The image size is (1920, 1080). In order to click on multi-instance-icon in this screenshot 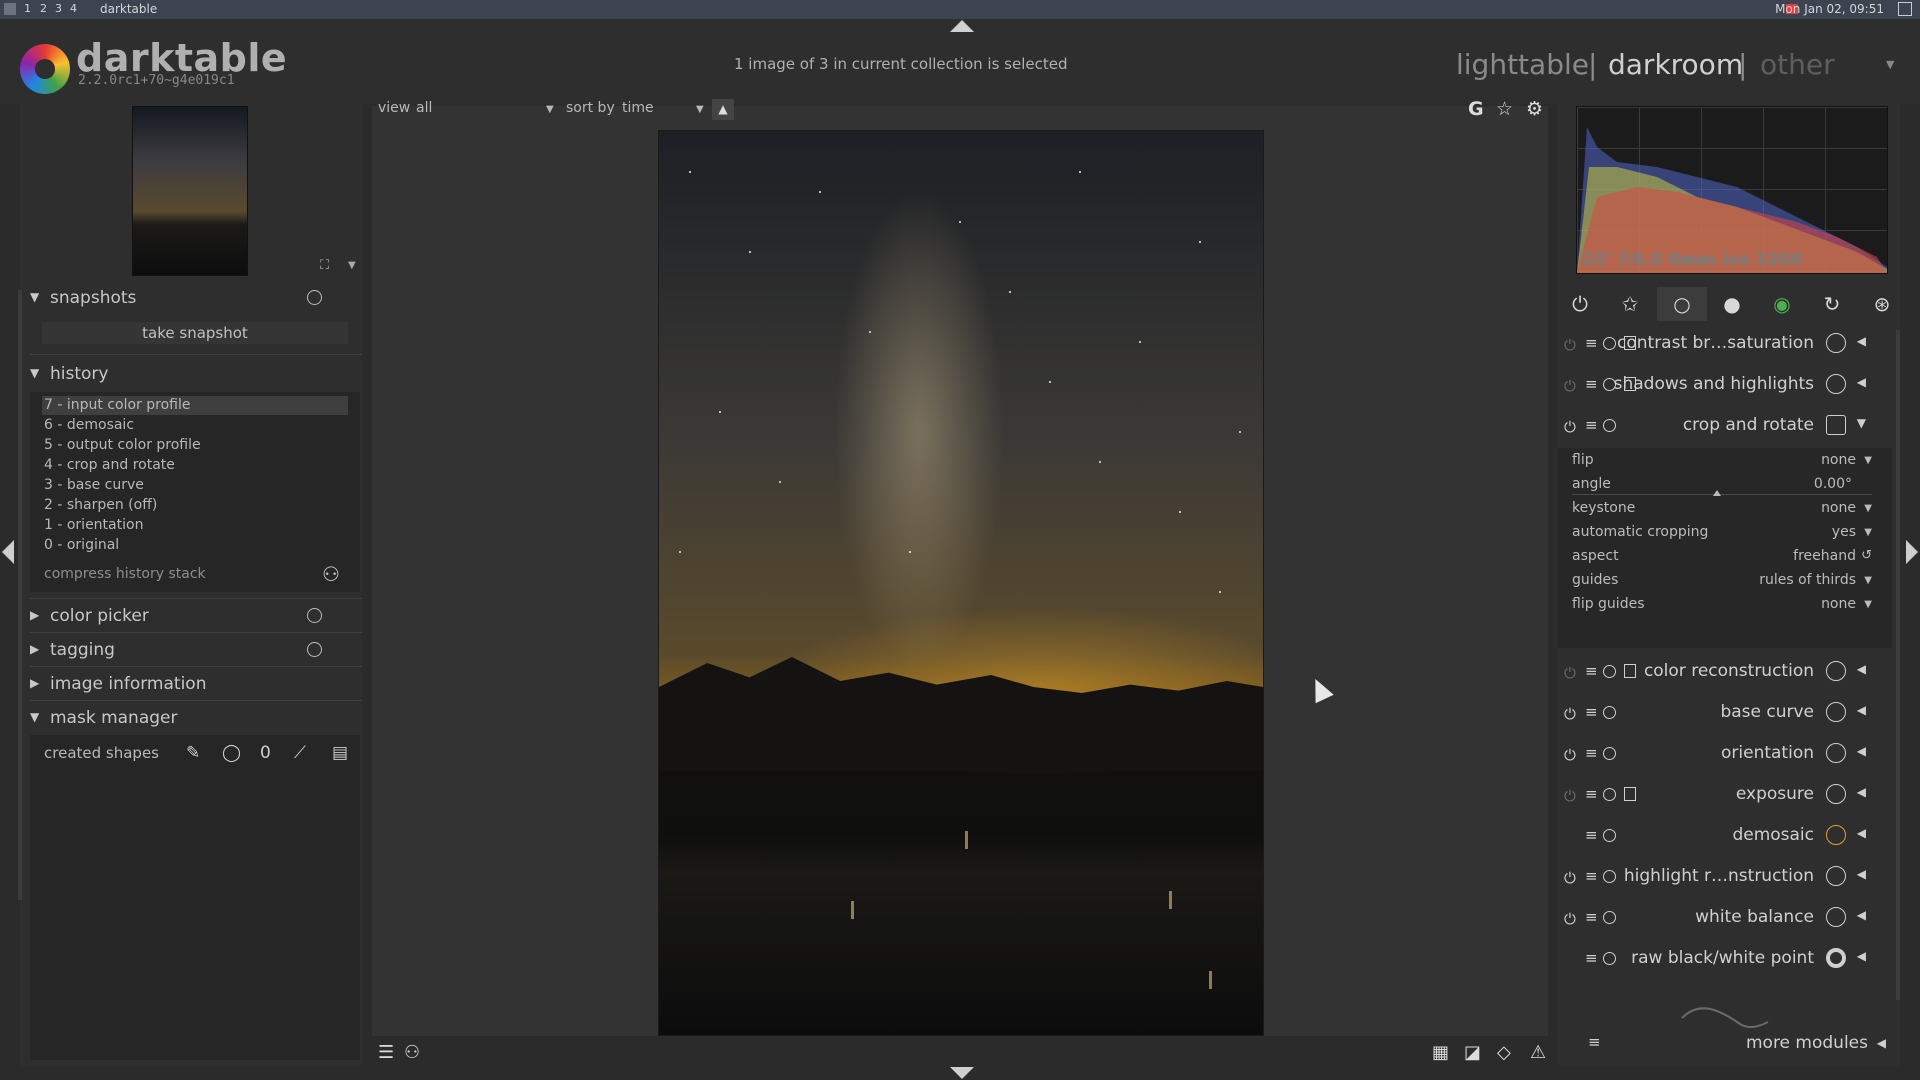, I will do `click(1630, 794)`.